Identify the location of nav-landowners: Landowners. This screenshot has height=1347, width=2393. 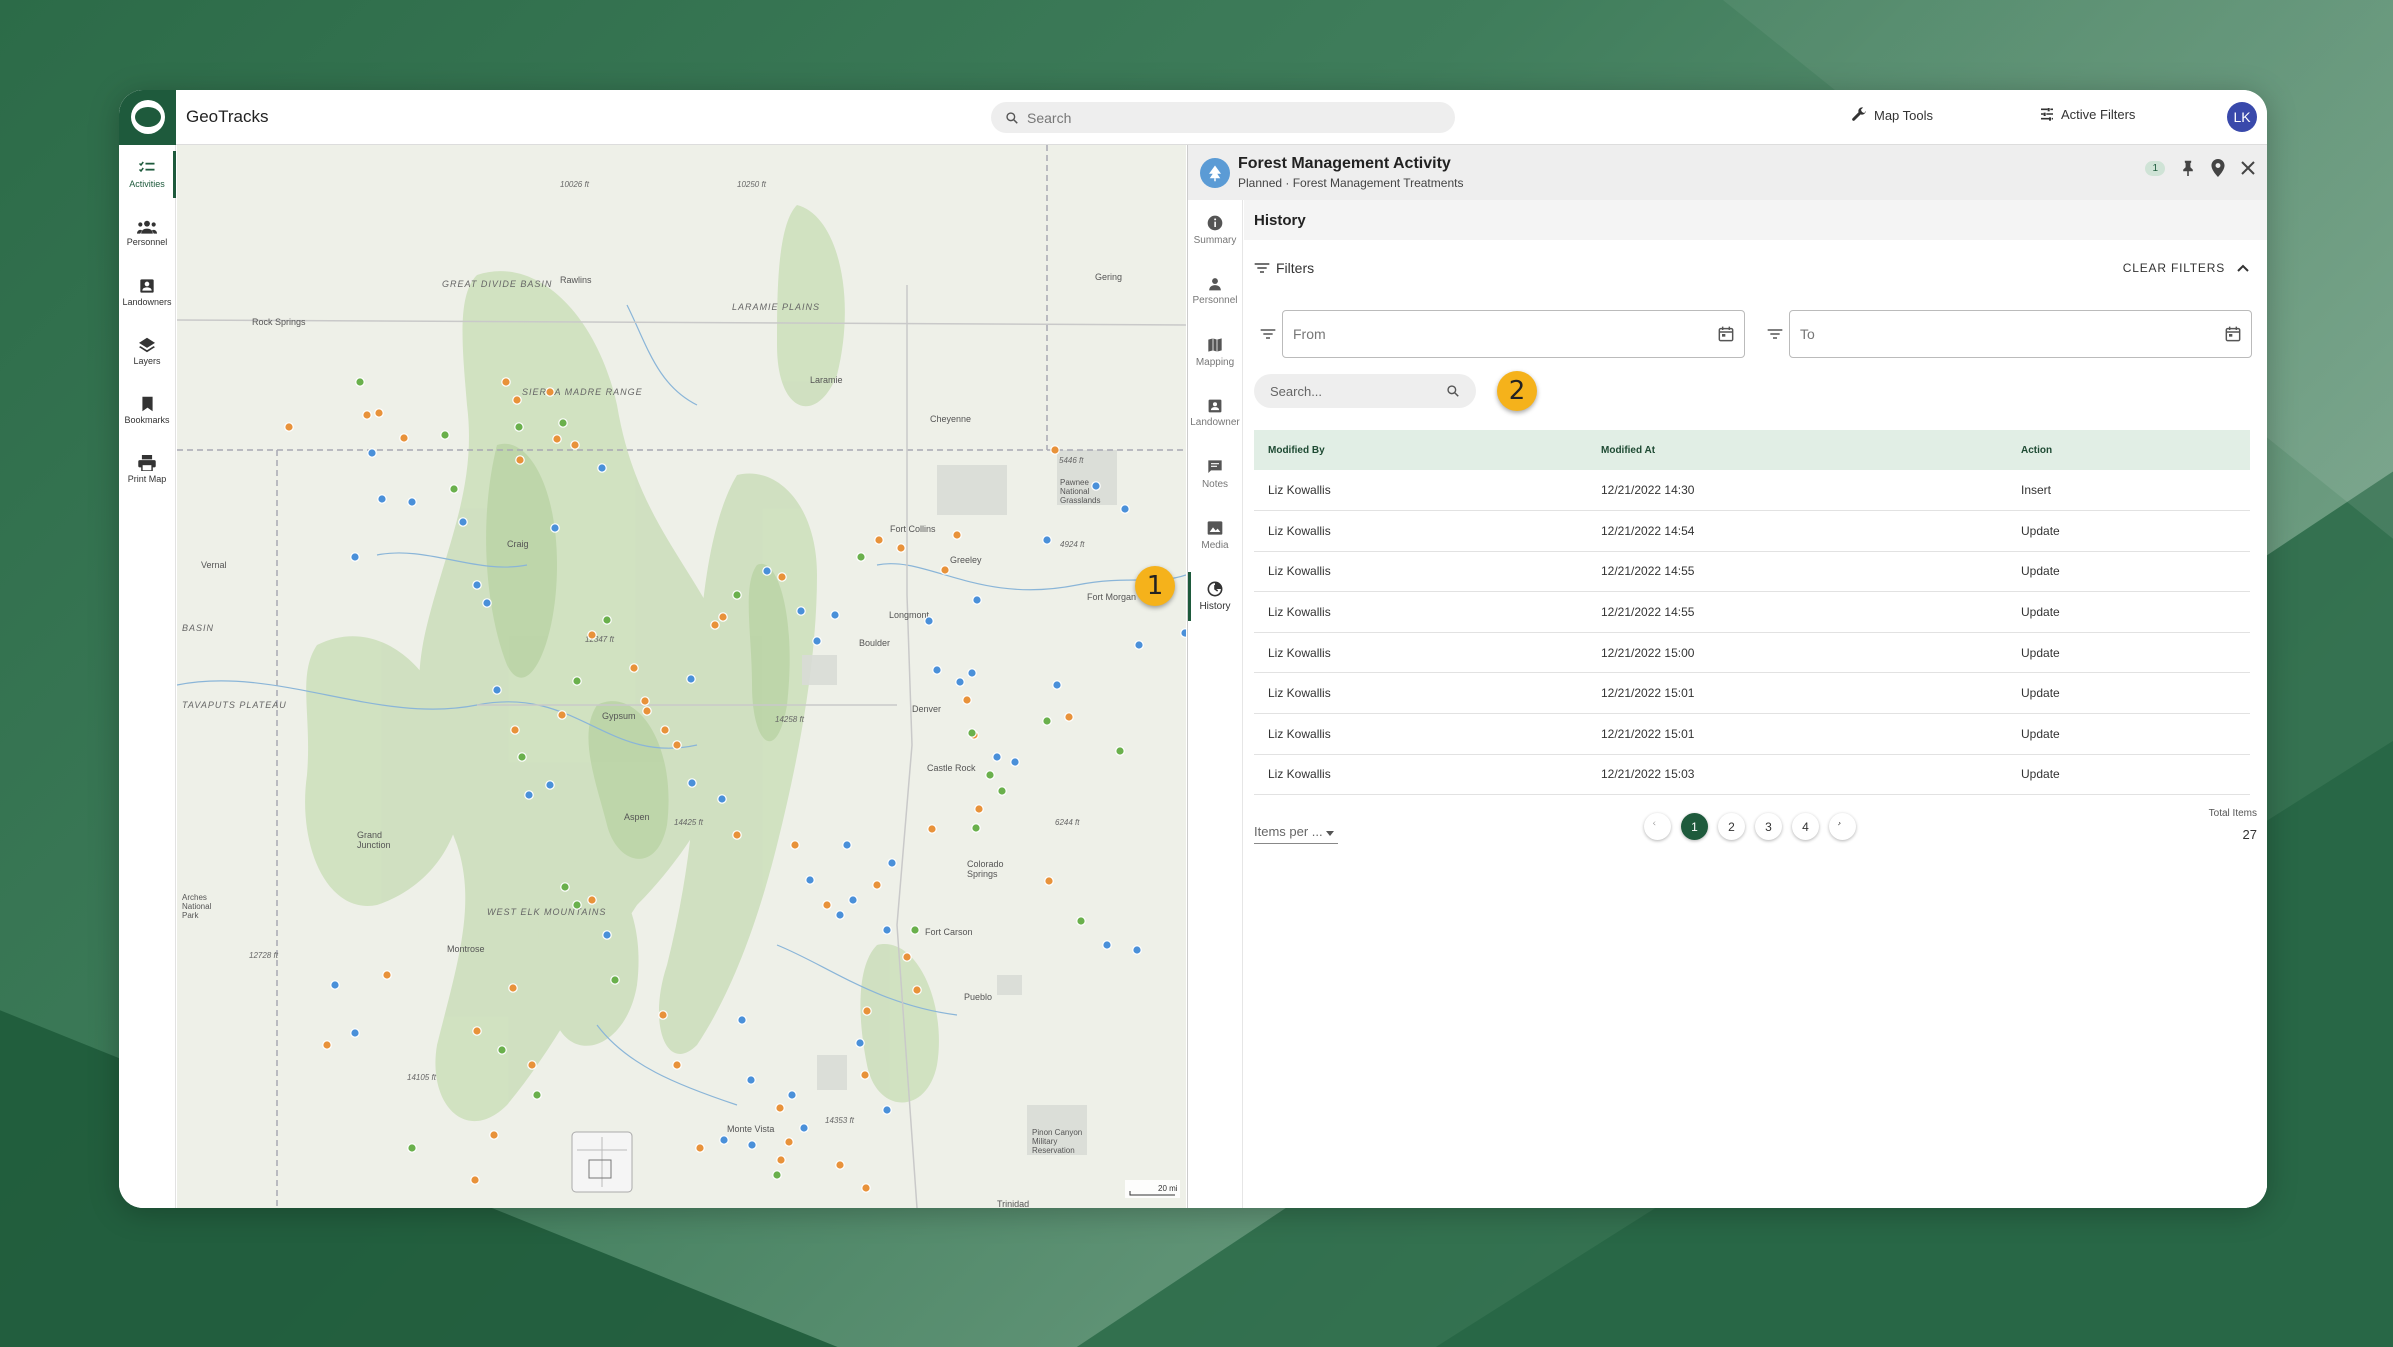
(147, 292).